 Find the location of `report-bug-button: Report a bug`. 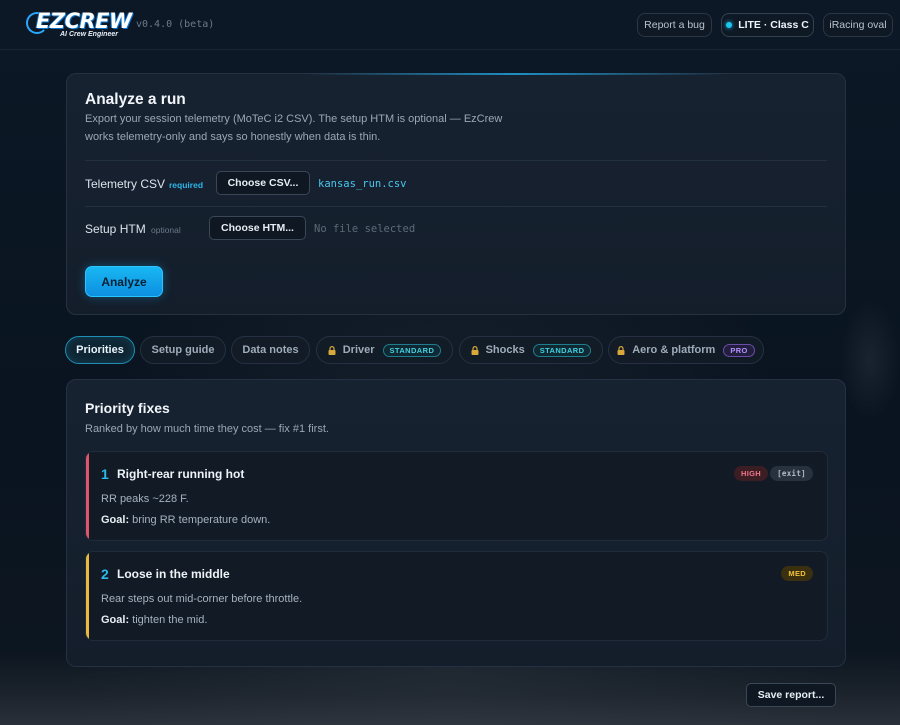

report-bug-button: Report a bug is located at coordinates (674, 25).